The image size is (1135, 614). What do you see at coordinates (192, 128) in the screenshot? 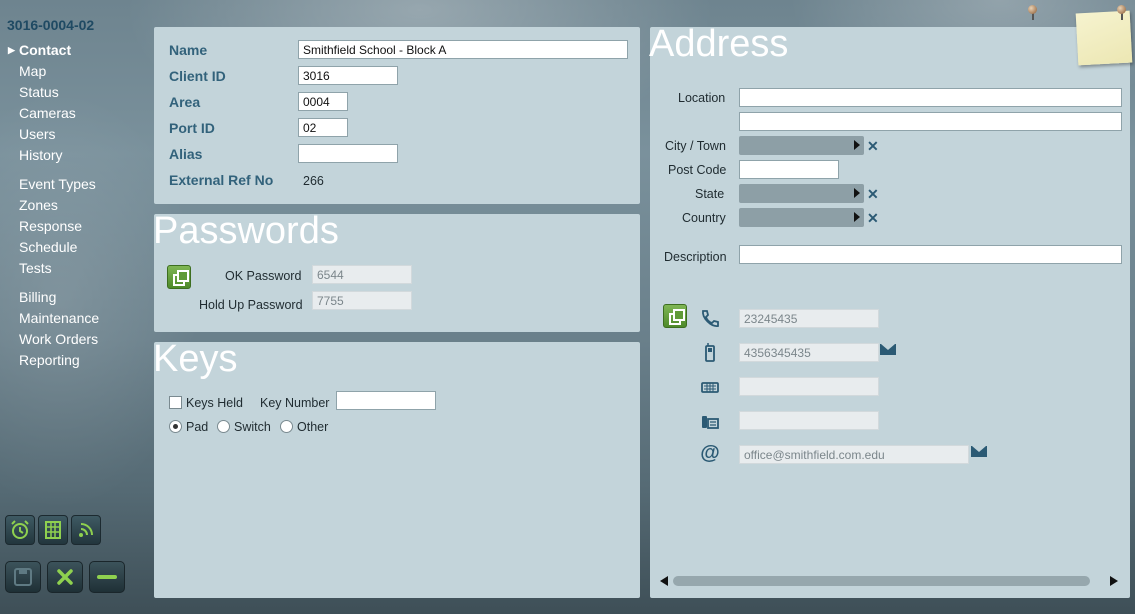
I see `port-id-label: Port ID` at bounding box center [192, 128].